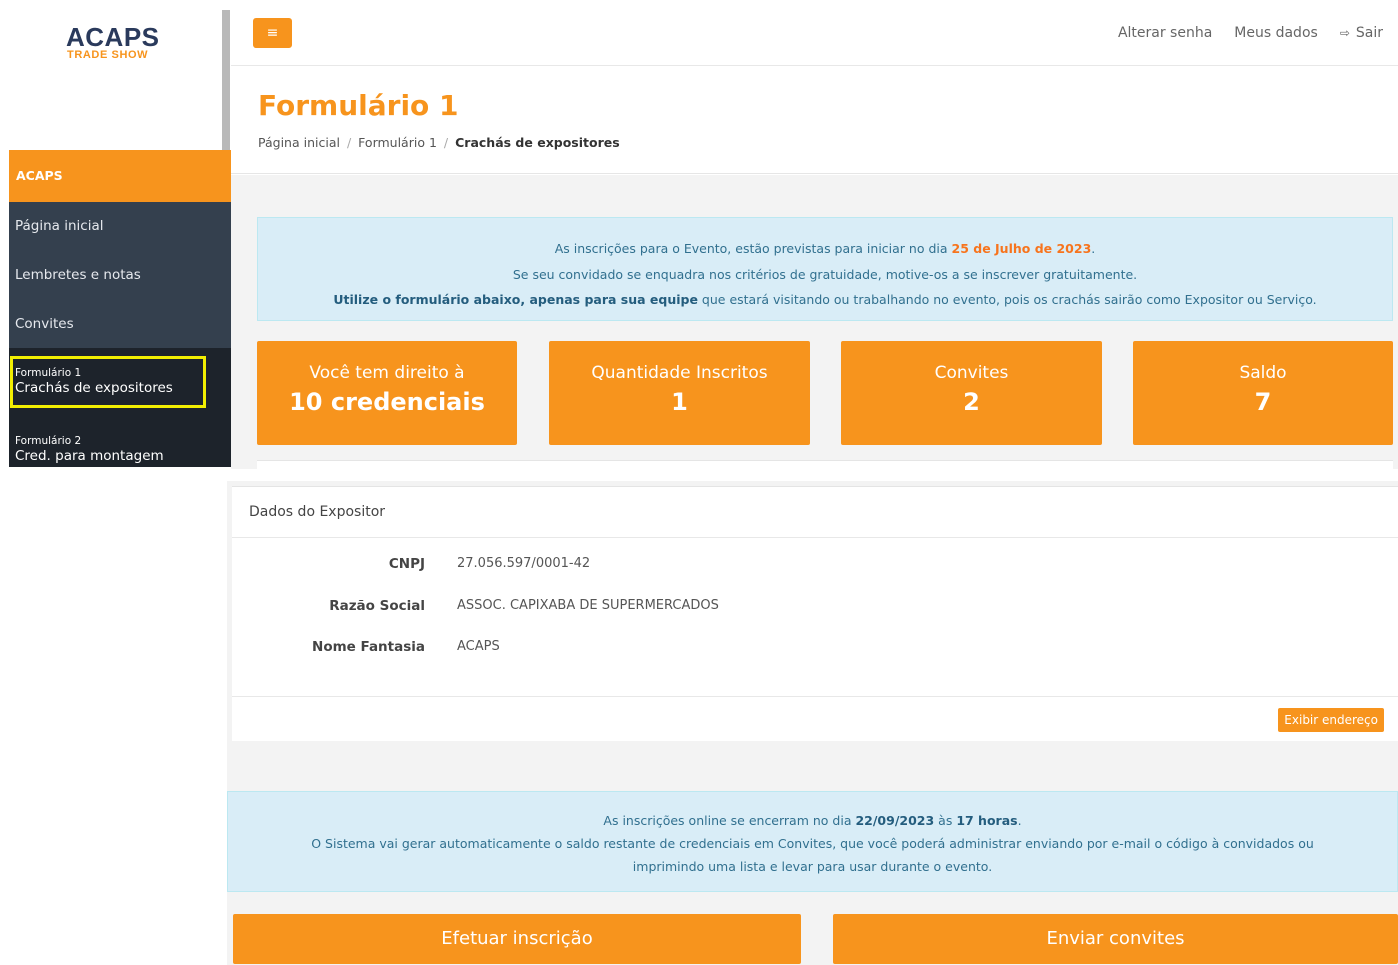 The height and width of the screenshot is (965, 1398). What do you see at coordinates (945, 820) in the screenshot?
I see `notice-text: às` at bounding box center [945, 820].